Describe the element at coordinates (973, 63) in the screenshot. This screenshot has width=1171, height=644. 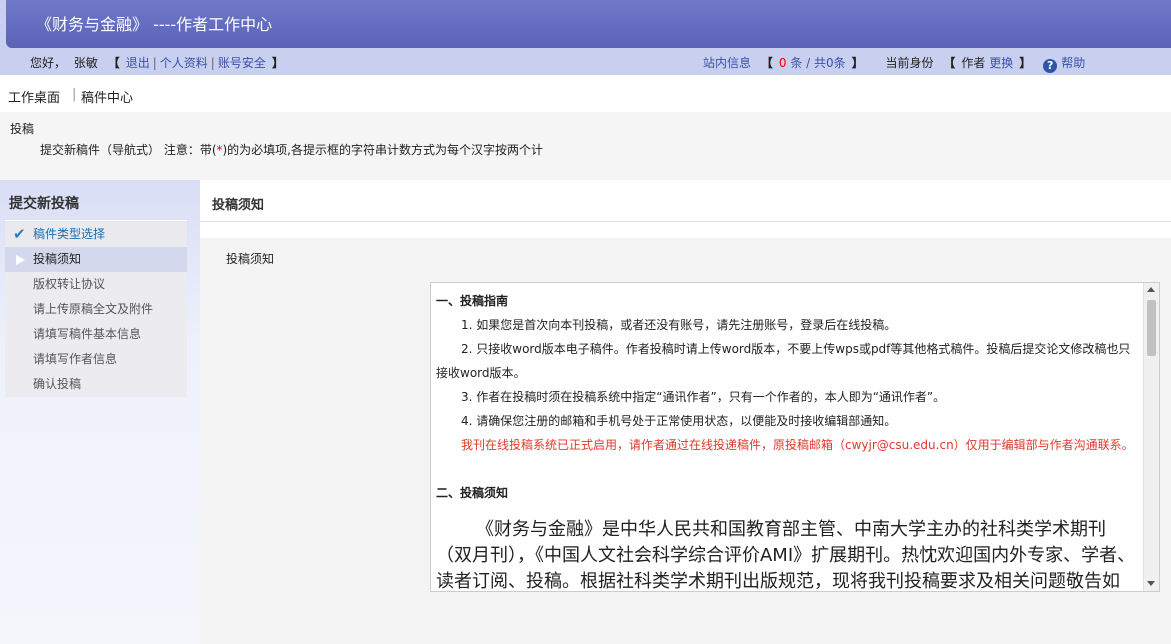
I see `identity-value: 作者` at that location.